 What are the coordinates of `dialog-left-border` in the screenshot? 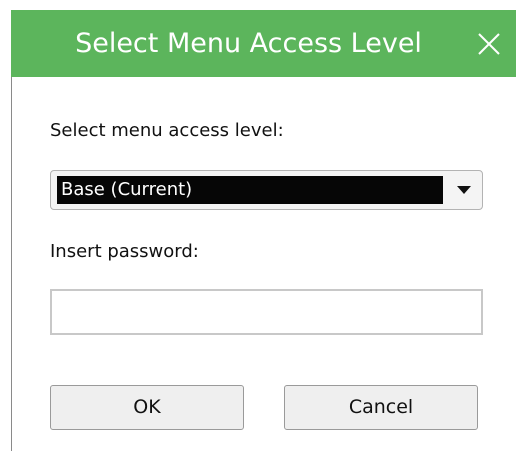 It's located at (11, 264).